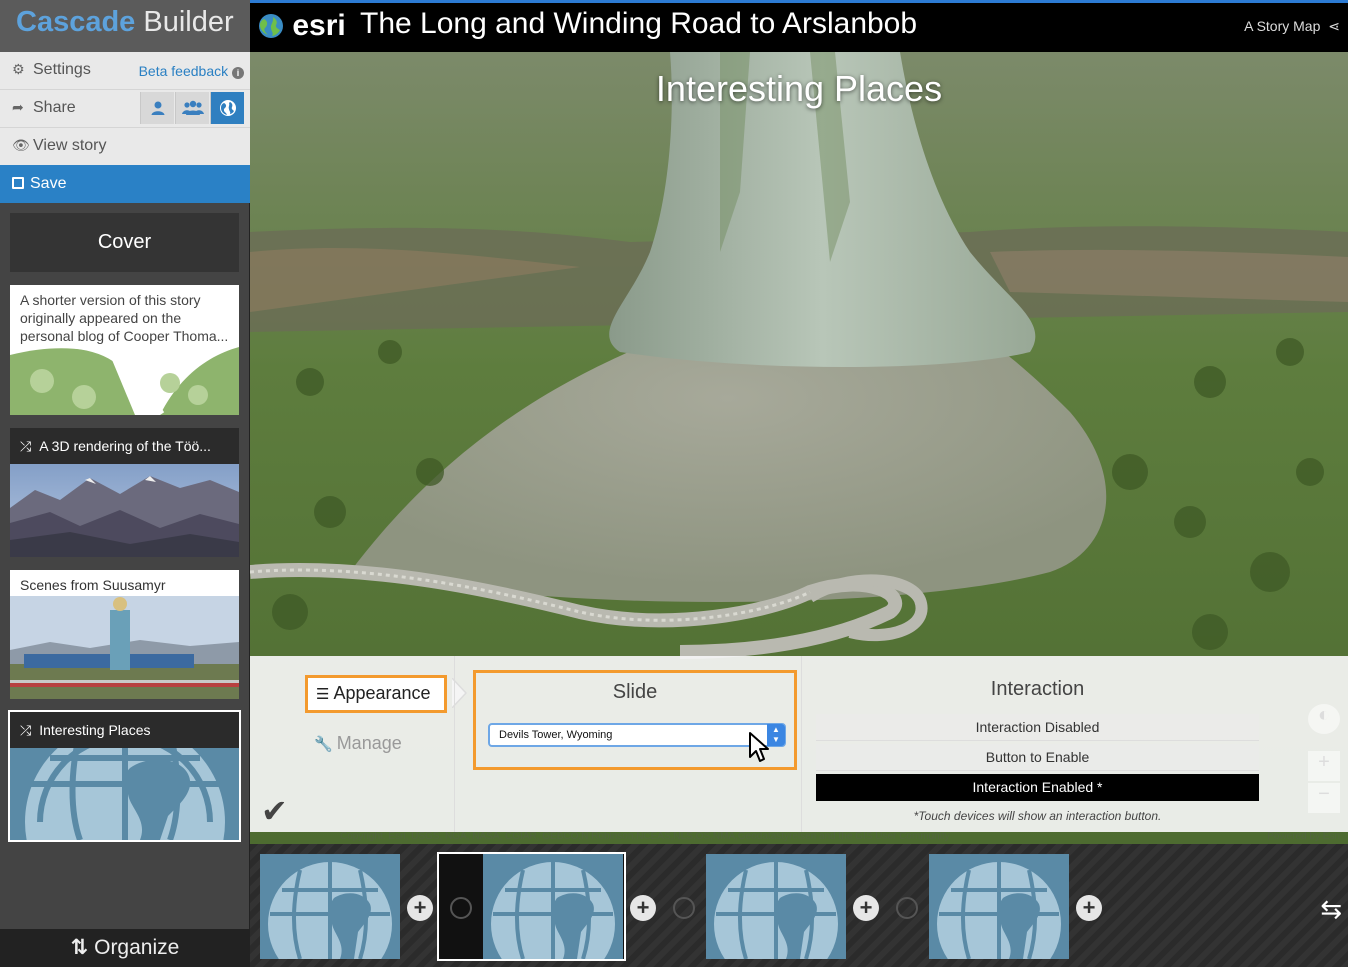  I want to click on organize-label: Organize, so click(137, 947).